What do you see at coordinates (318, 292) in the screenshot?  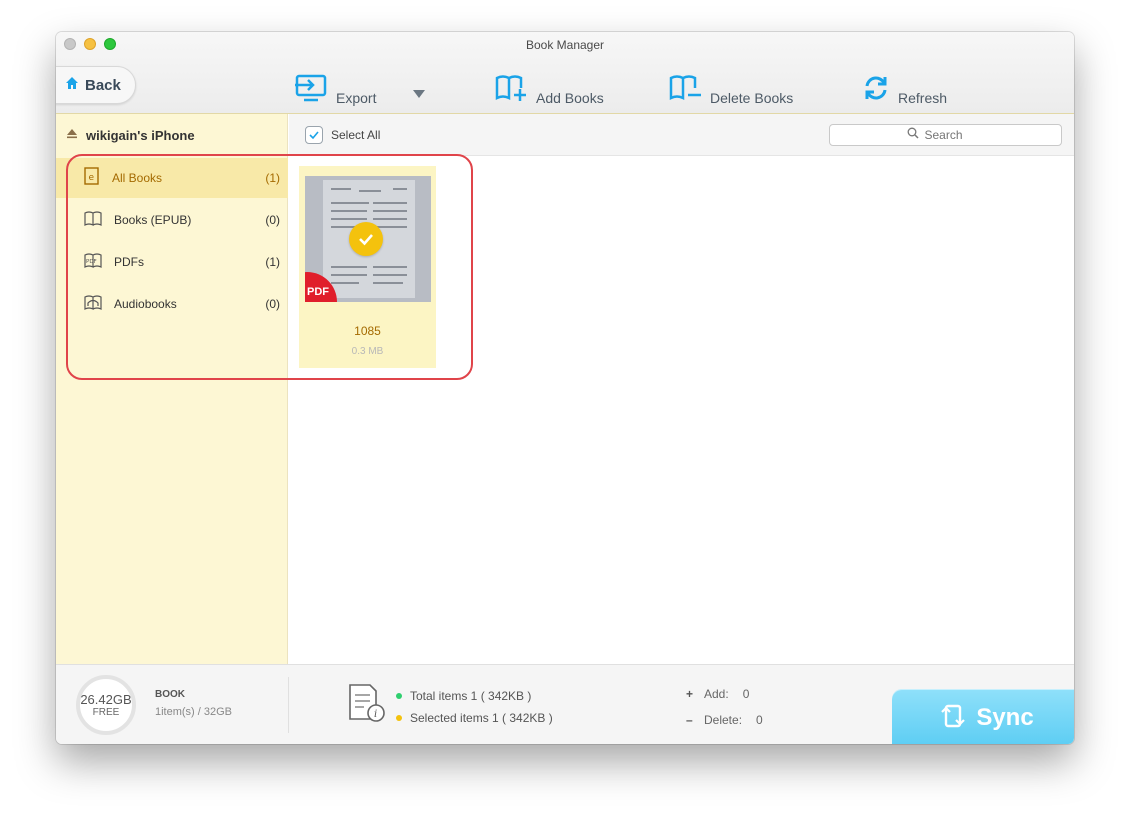 I see `pdf-badge-label: PDF` at bounding box center [318, 292].